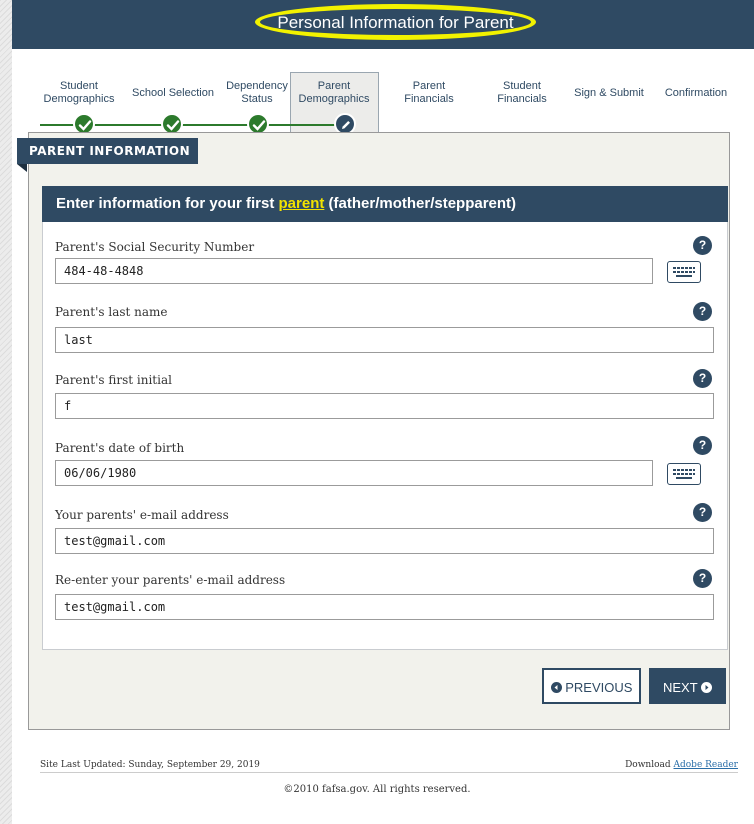  Describe the element at coordinates (649, 765) in the screenshot. I see `download-text: Download` at that location.